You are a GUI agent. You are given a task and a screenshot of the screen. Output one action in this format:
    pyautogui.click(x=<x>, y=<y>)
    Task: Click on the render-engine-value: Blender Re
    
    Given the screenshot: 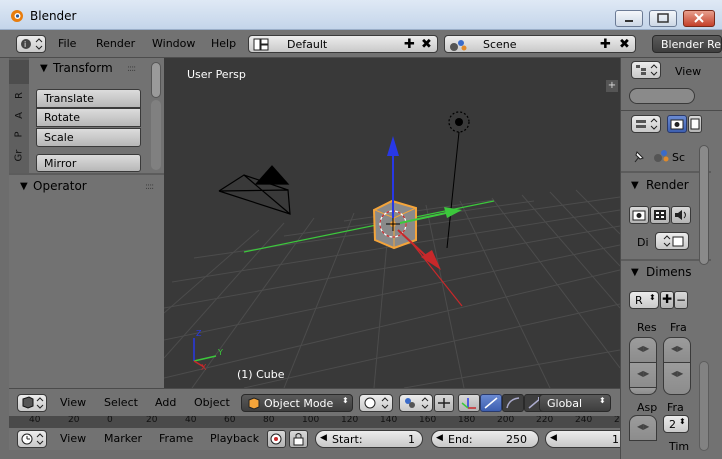 What is the action you would take?
    pyautogui.click(x=691, y=44)
    